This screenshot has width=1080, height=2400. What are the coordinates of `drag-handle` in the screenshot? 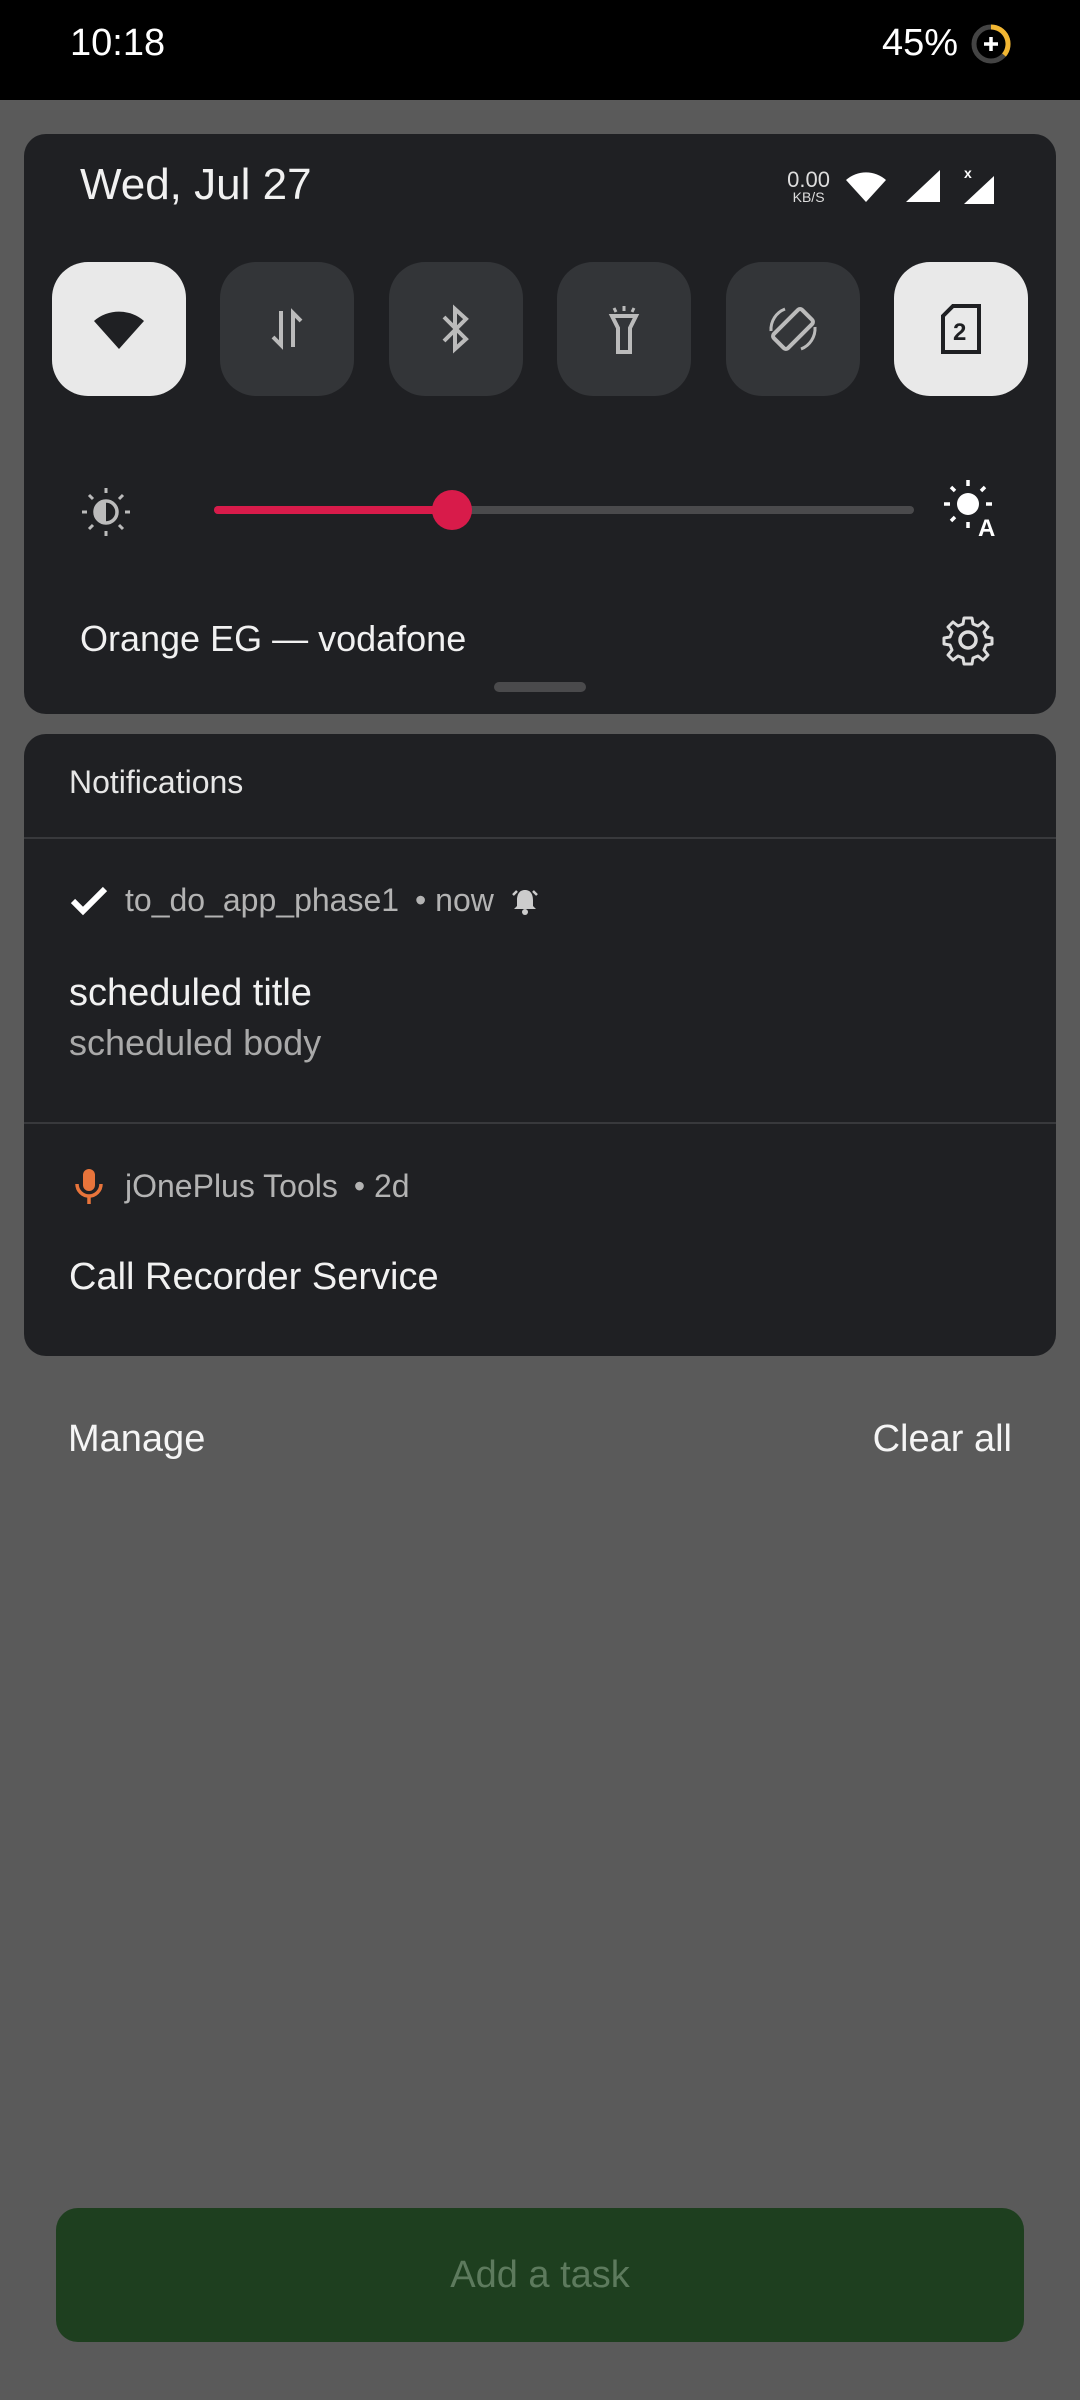 It's located at (540, 687).